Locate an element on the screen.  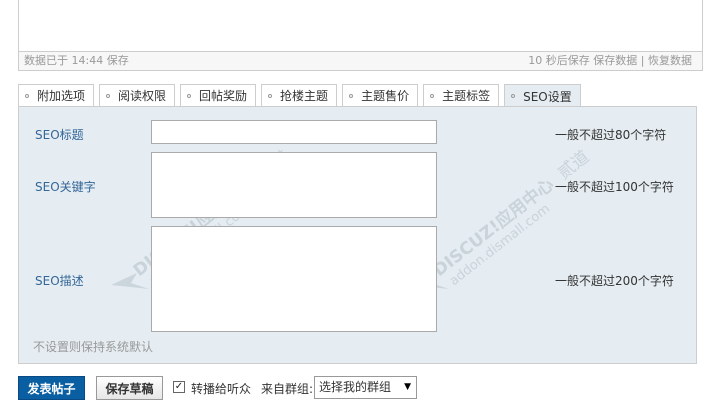
seo-title-input is located at coordinates (294, 132).